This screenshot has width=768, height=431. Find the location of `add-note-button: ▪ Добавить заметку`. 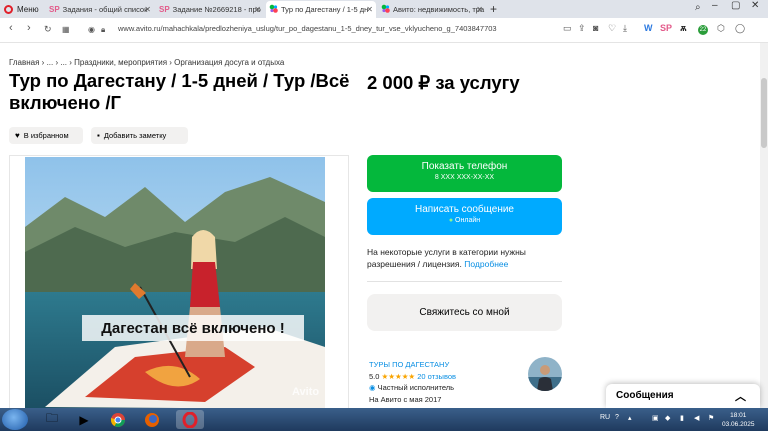

add-note-button: ▪ Добавить заметку is located at coordinates (139, 135).